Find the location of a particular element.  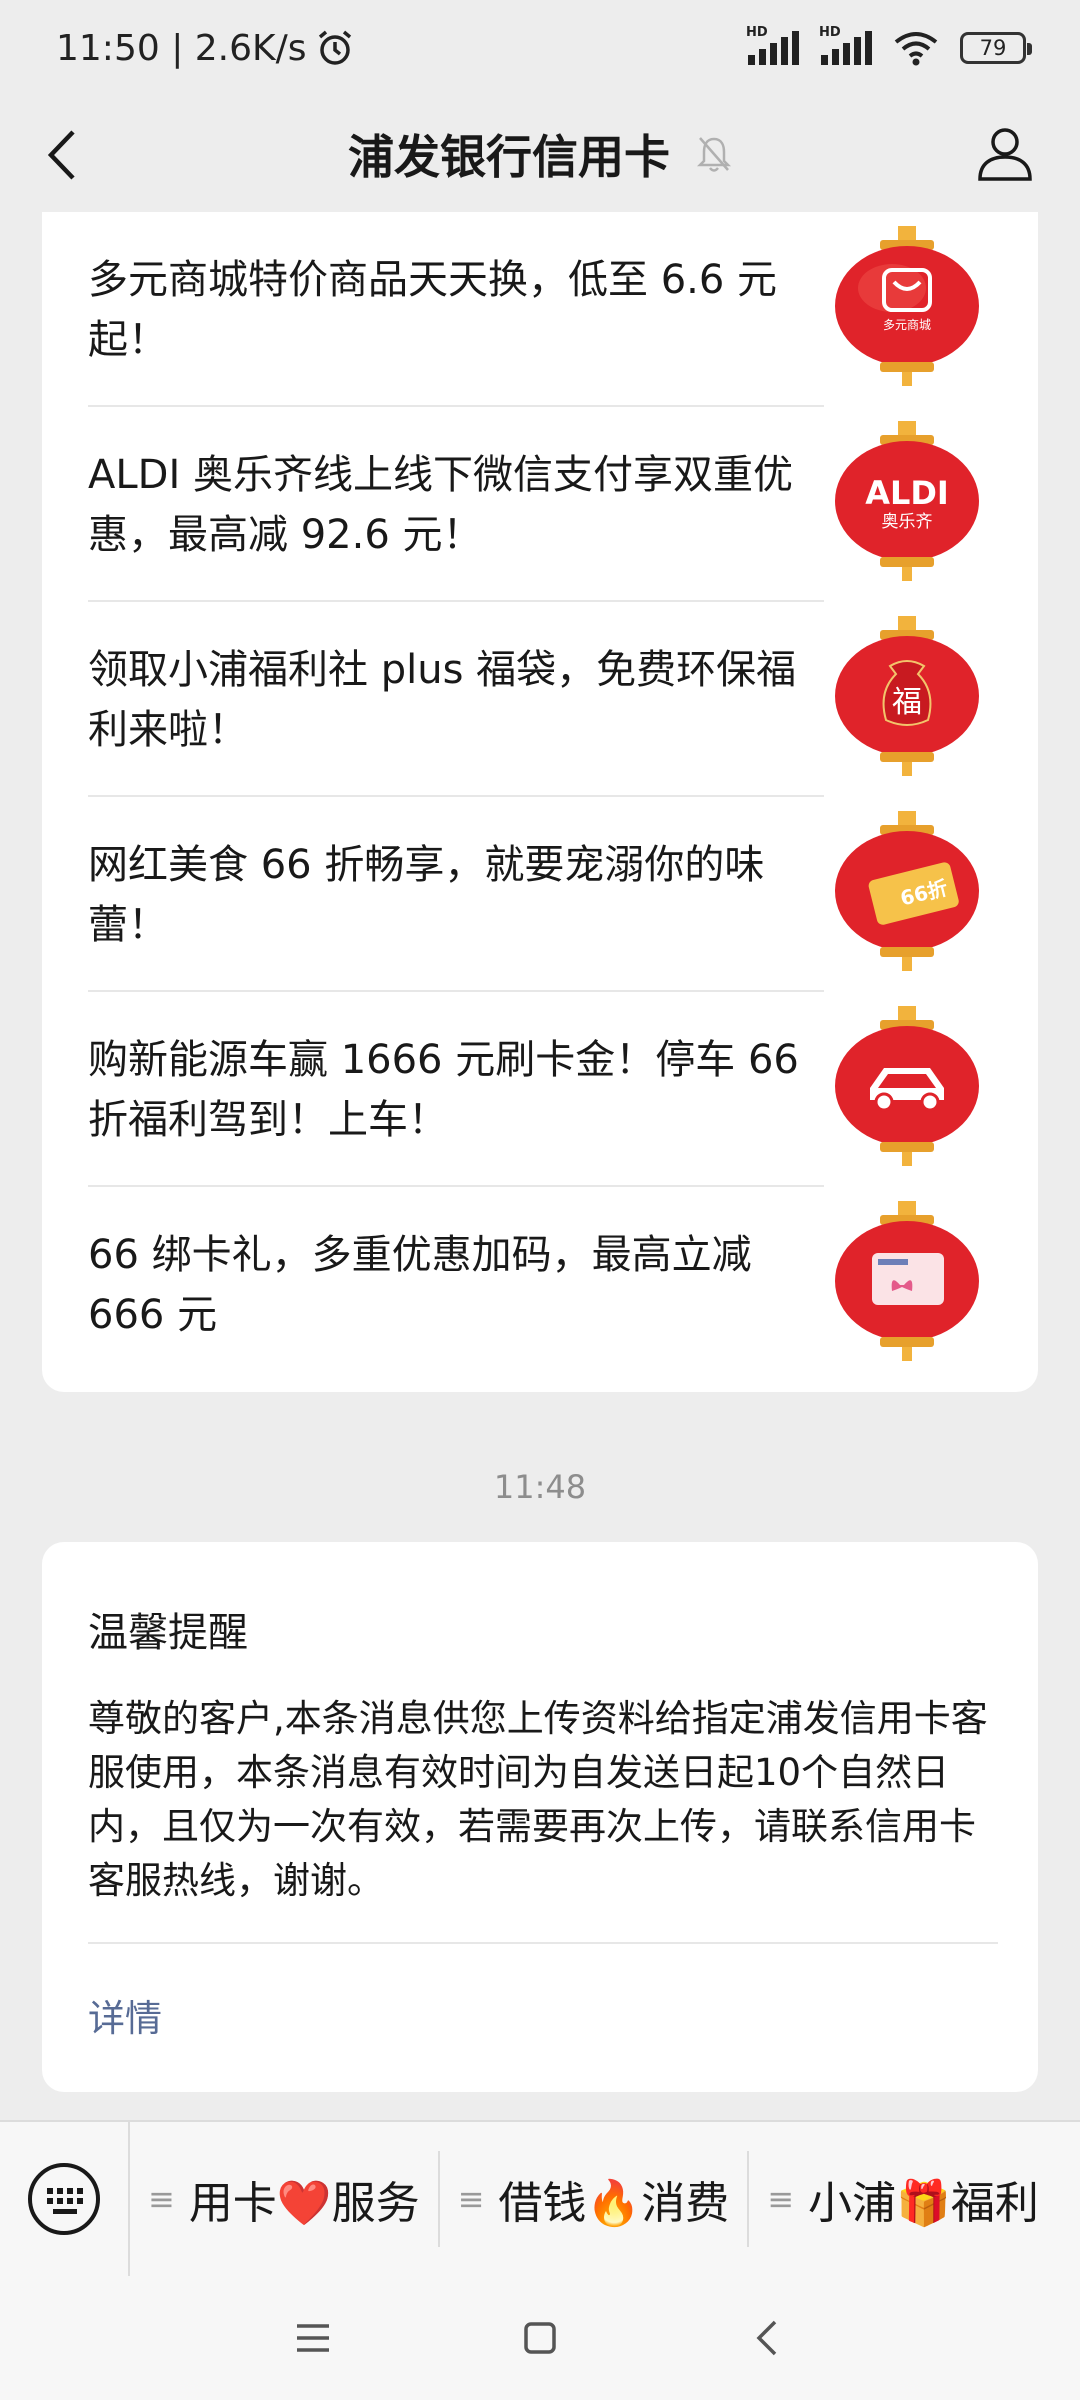

back-button is located at coordinates (62, 155).